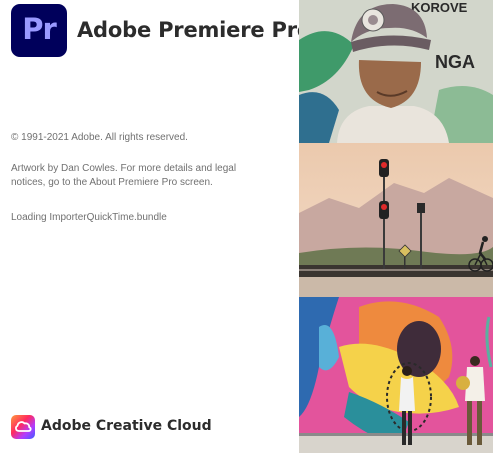 Image resolution: width=493 pixels, height=453 pixels. What do you see at coordinates (396, 375) in the screenshot?
I see `artwork-mural` at bounding box center [396, 375].